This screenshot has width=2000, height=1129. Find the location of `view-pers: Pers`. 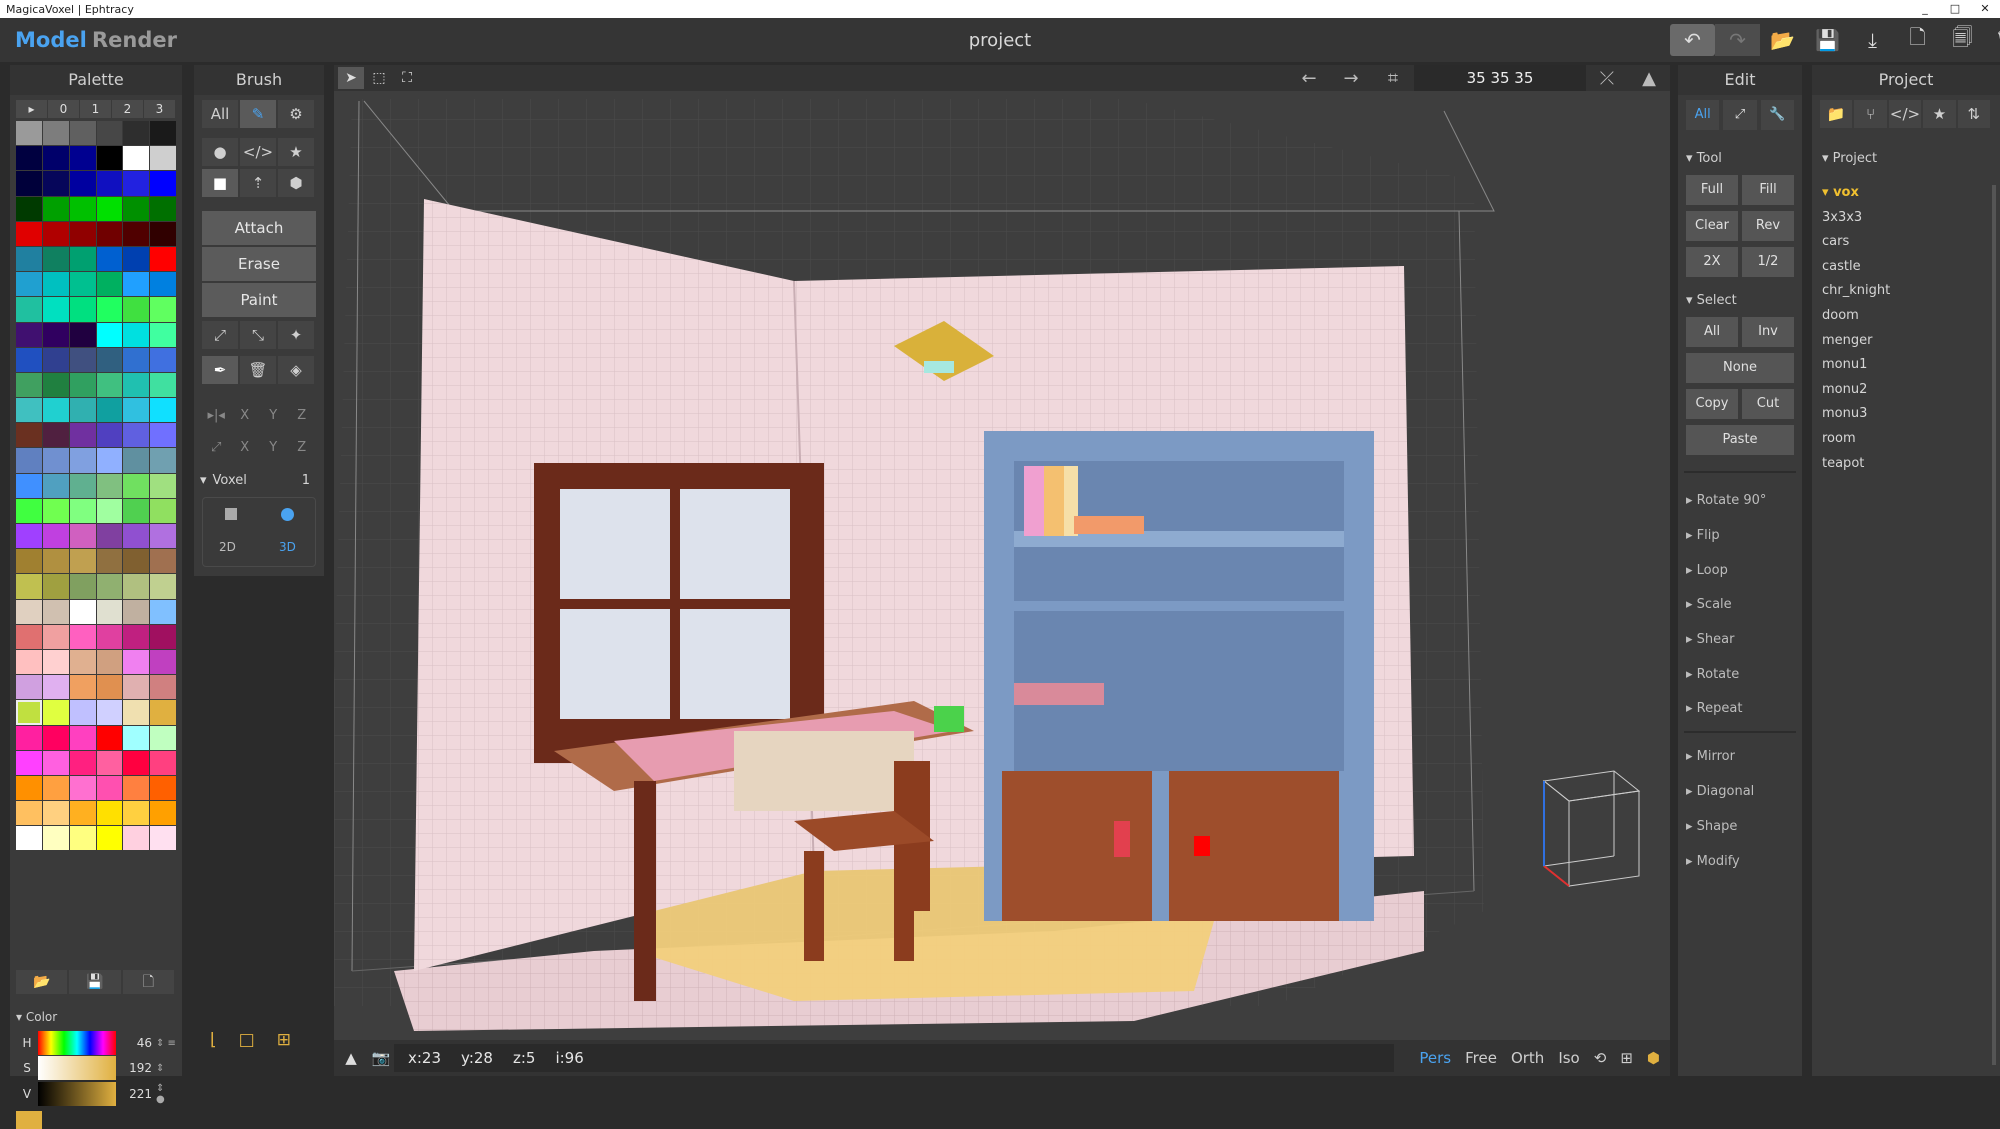

view-pers: Pers is located at coordinates (1435, 1058).